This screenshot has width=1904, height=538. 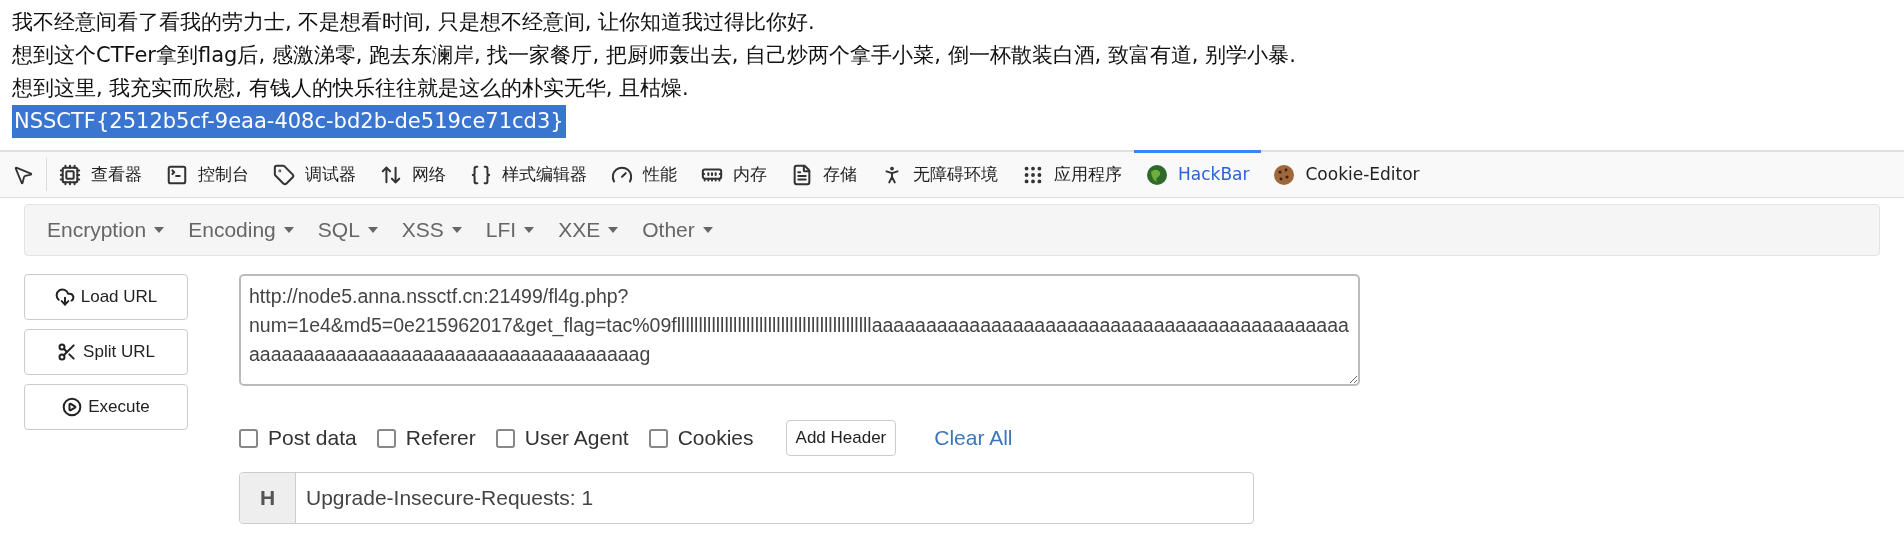 I want to click on header-key: H, so click(x=268, y=498).